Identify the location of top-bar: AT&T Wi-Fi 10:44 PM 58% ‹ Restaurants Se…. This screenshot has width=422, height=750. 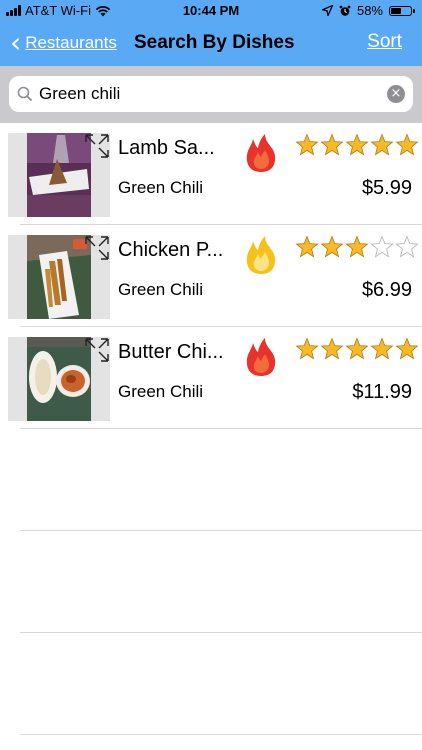
(211, 33).